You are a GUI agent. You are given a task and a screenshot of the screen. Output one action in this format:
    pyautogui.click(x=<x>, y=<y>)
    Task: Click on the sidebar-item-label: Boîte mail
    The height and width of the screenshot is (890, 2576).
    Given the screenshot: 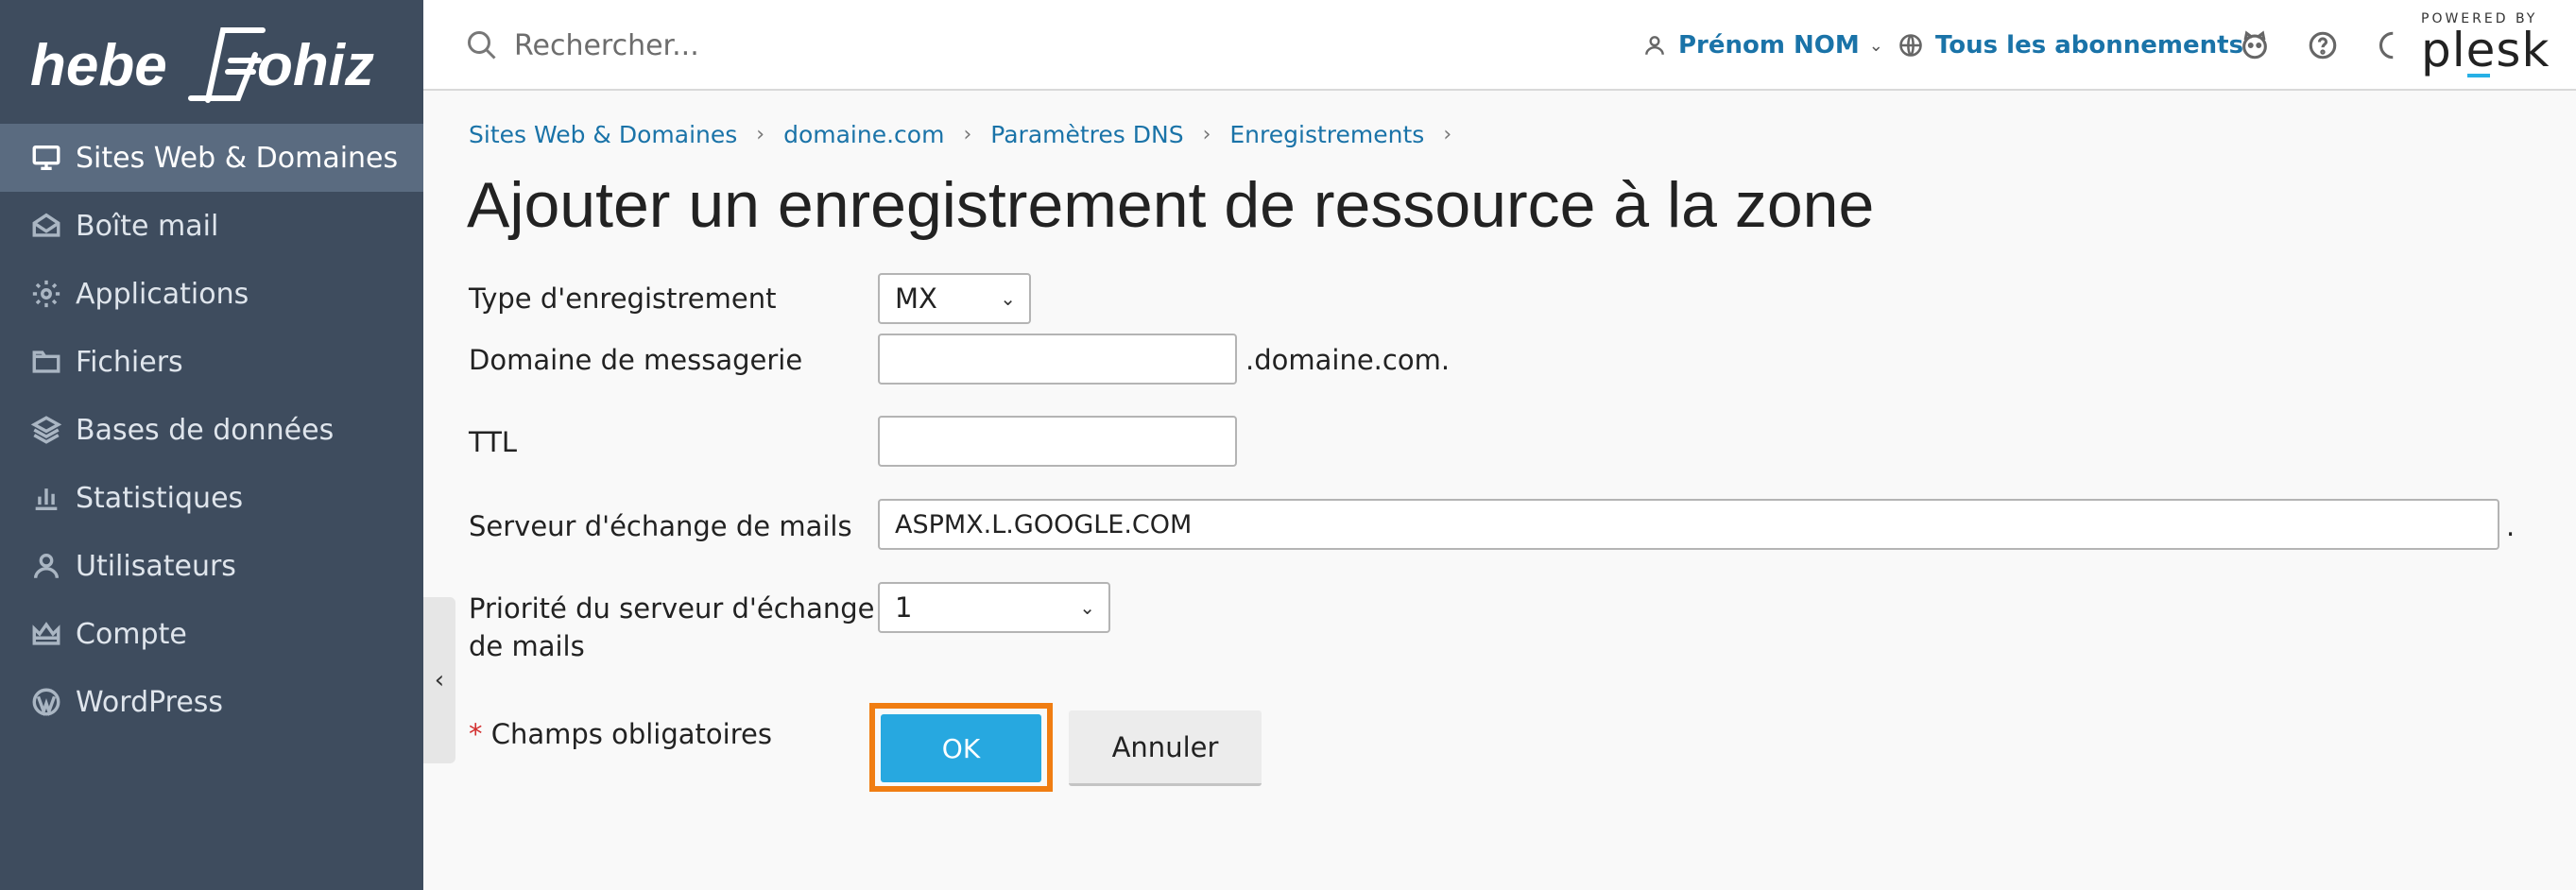 What is the action you would take?
    pyautogui.click(x=147, y=226)
    